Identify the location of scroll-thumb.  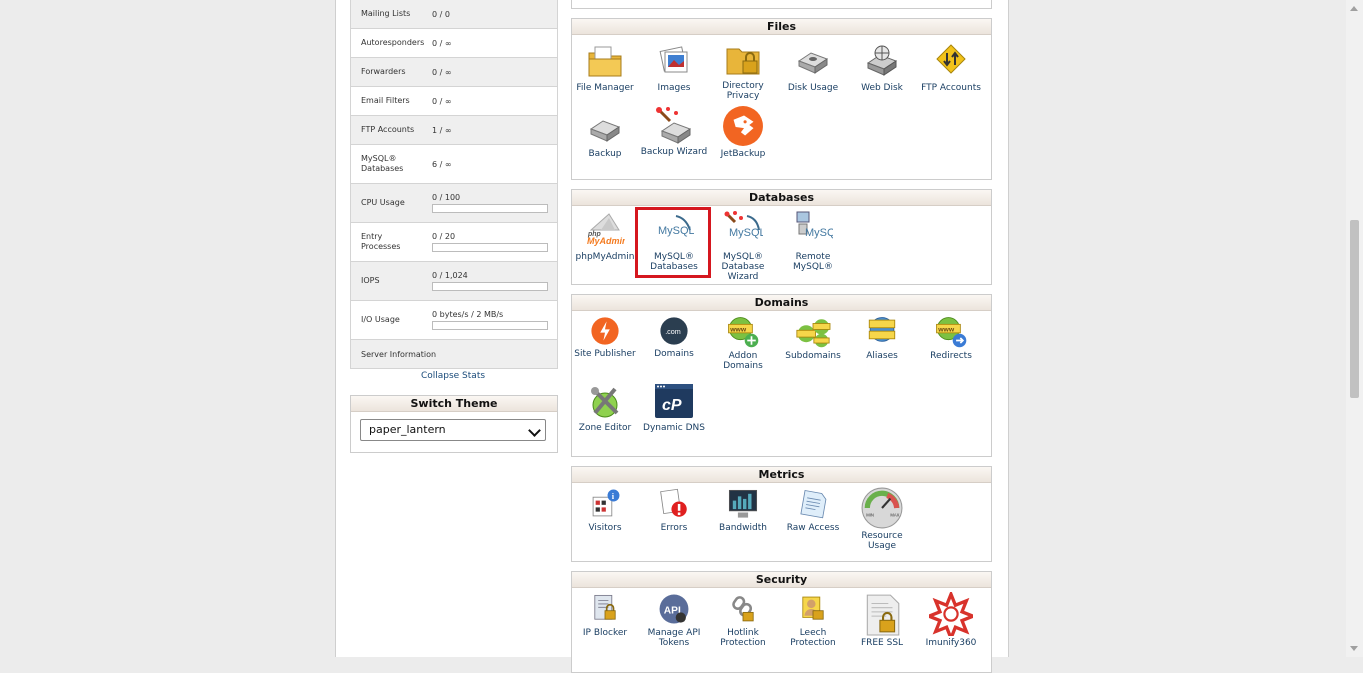
(1354, 309).